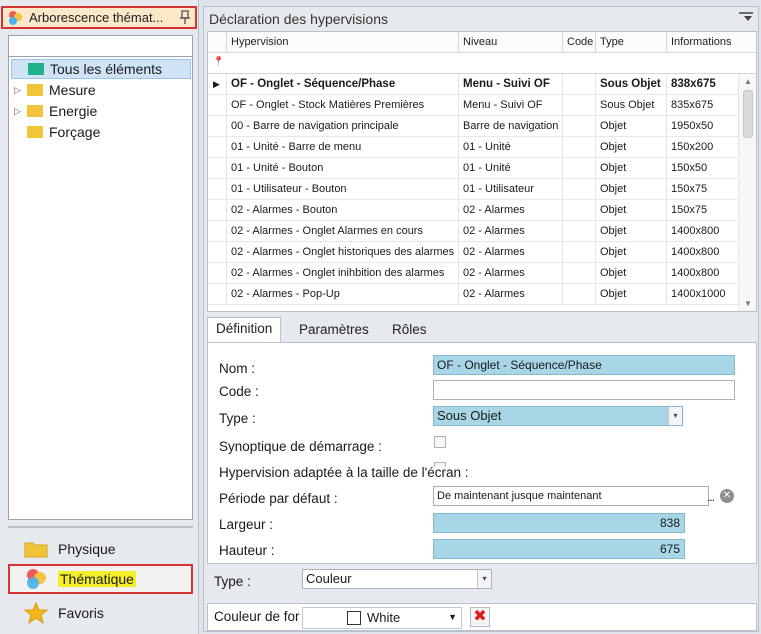  Describe the element at coordinates (342, 210) in the screenshot. I see `cell-hypervision: 02 - Alarmes - Bouton` at that location.